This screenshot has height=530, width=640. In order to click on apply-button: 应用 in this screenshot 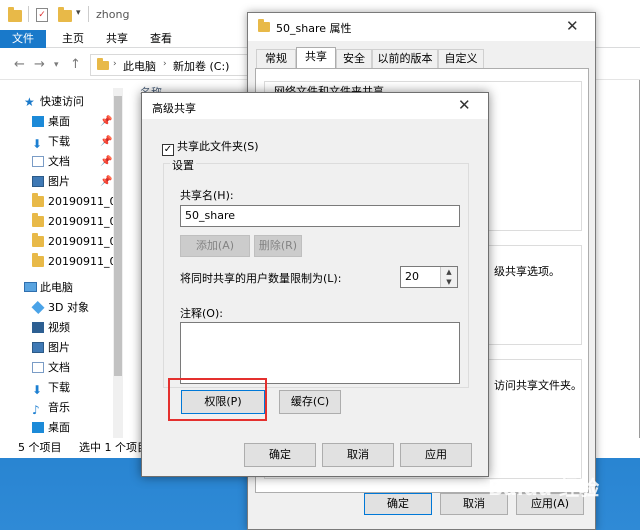, I will do `click(436, 455)`.